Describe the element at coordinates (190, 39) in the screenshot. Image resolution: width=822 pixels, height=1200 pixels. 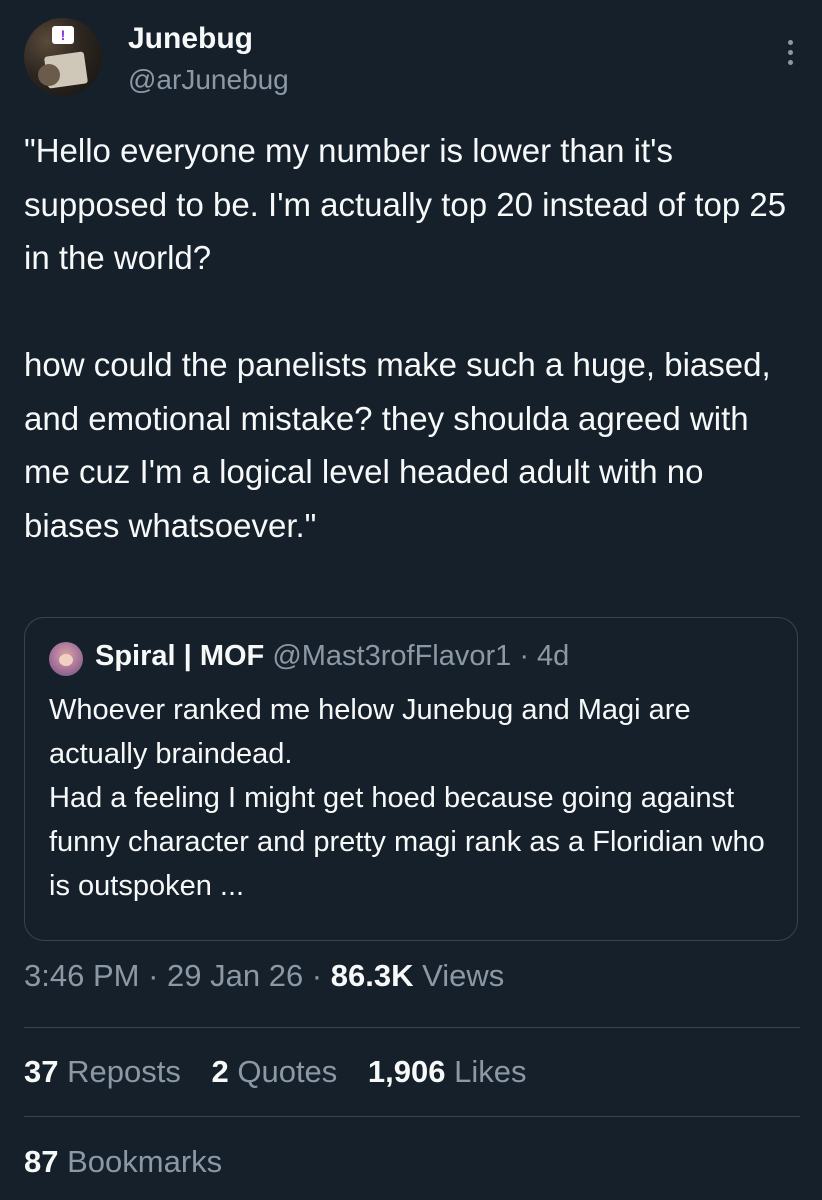
I see `author-name: Junebug` at that location.